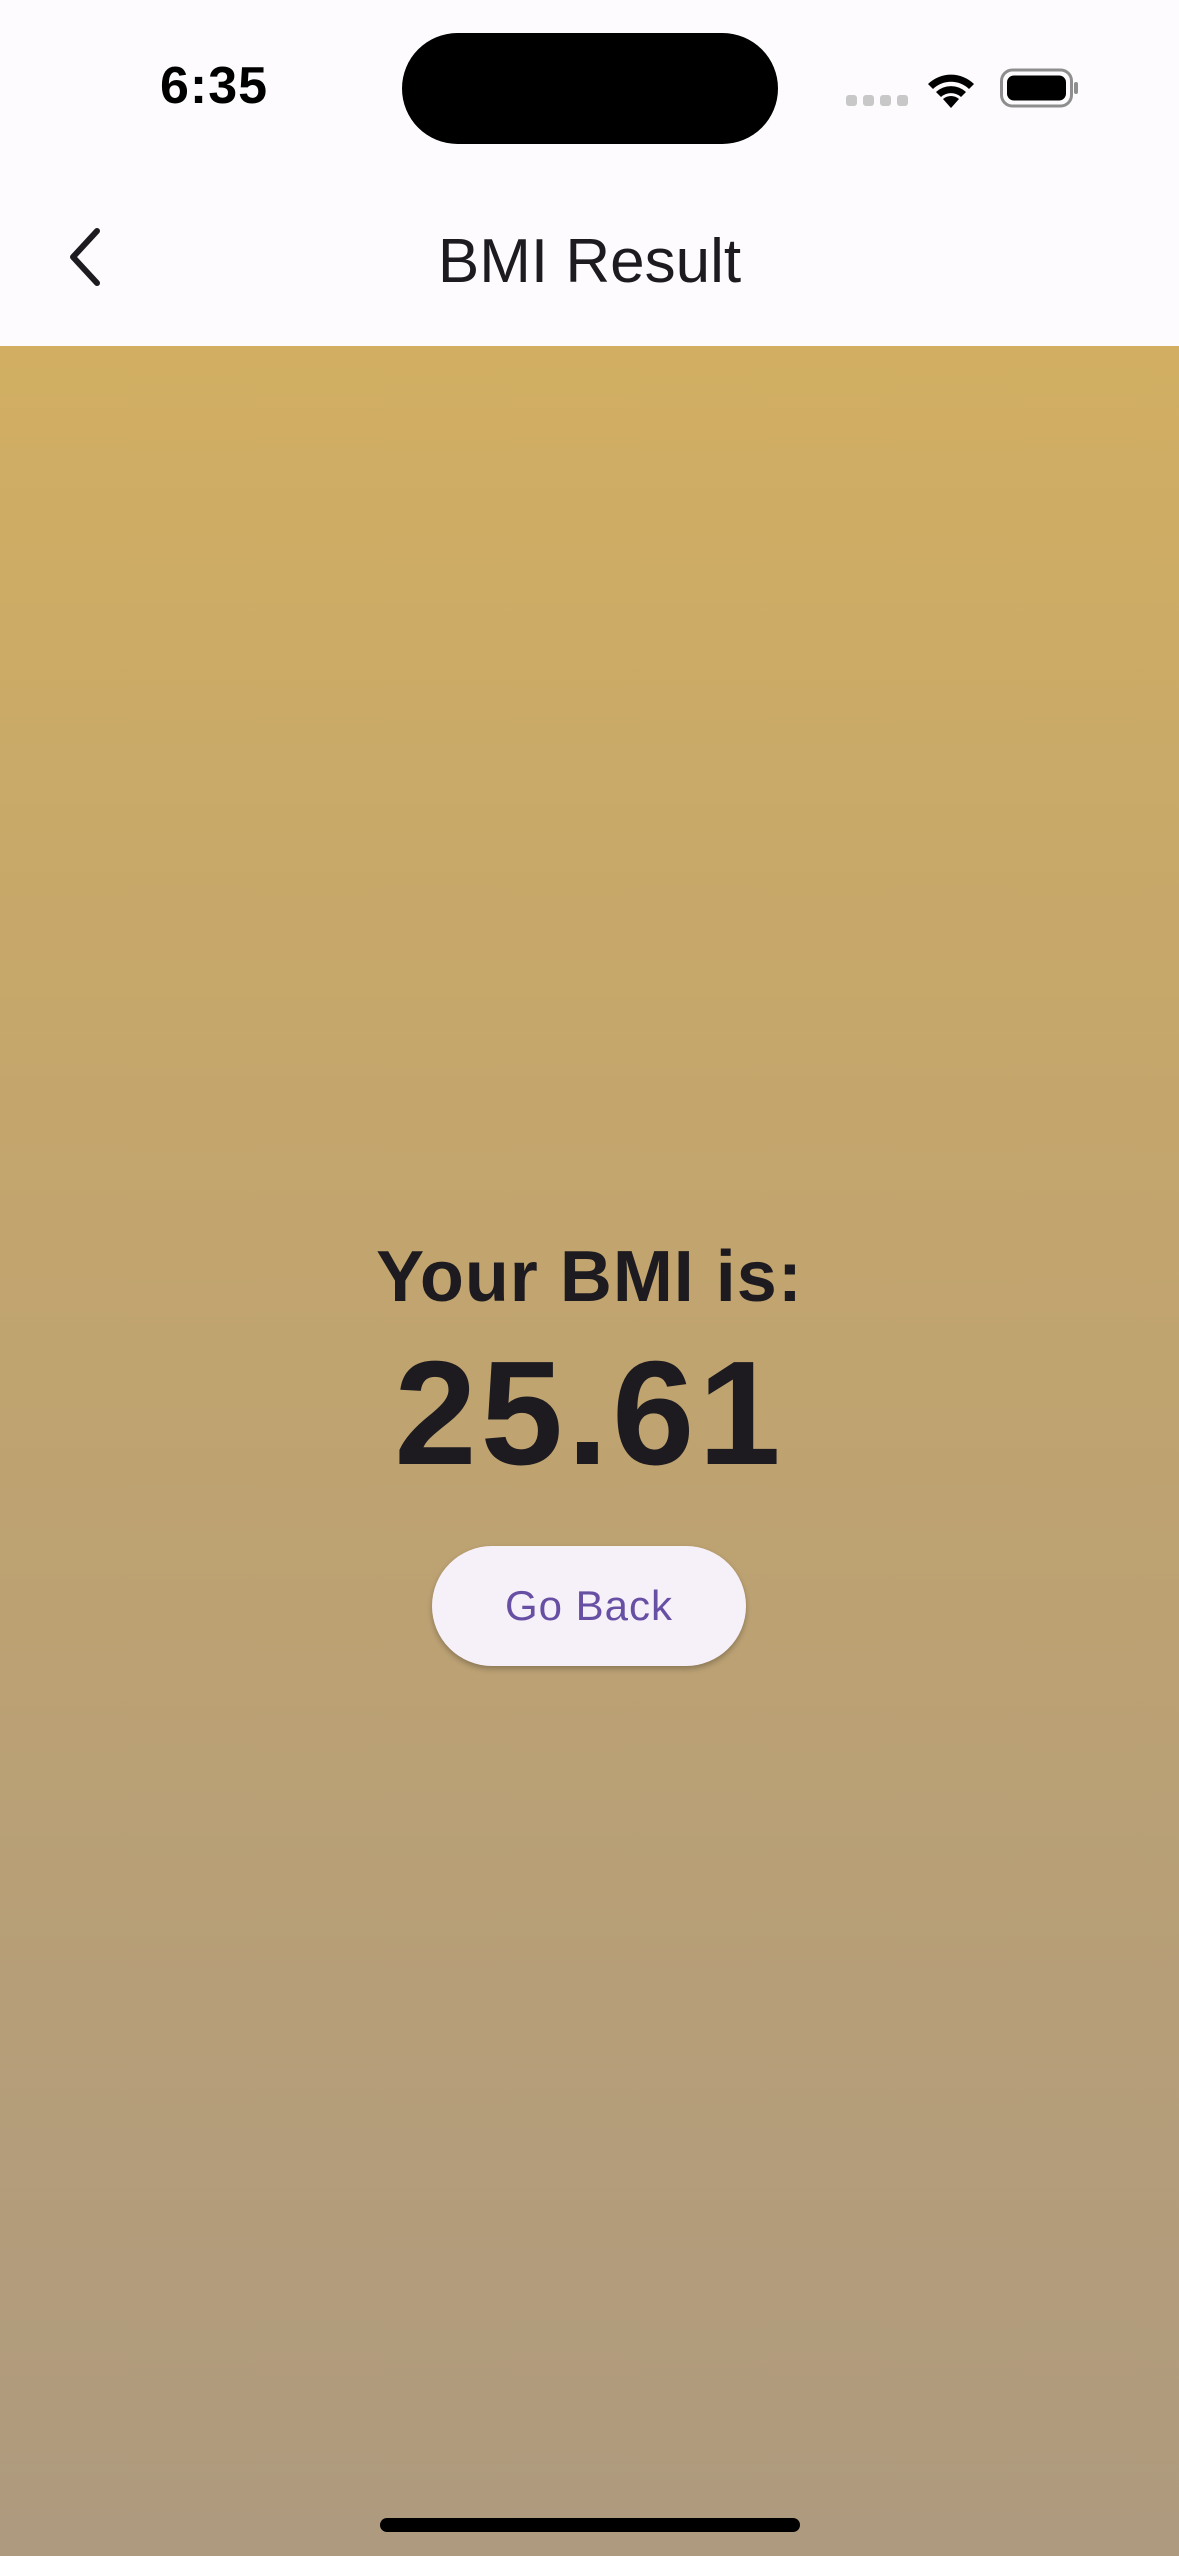  What do you see at coordinates (877, 100) in the screenshot?
I see `cellular-signal-icon` at bounding box center [877, 100].